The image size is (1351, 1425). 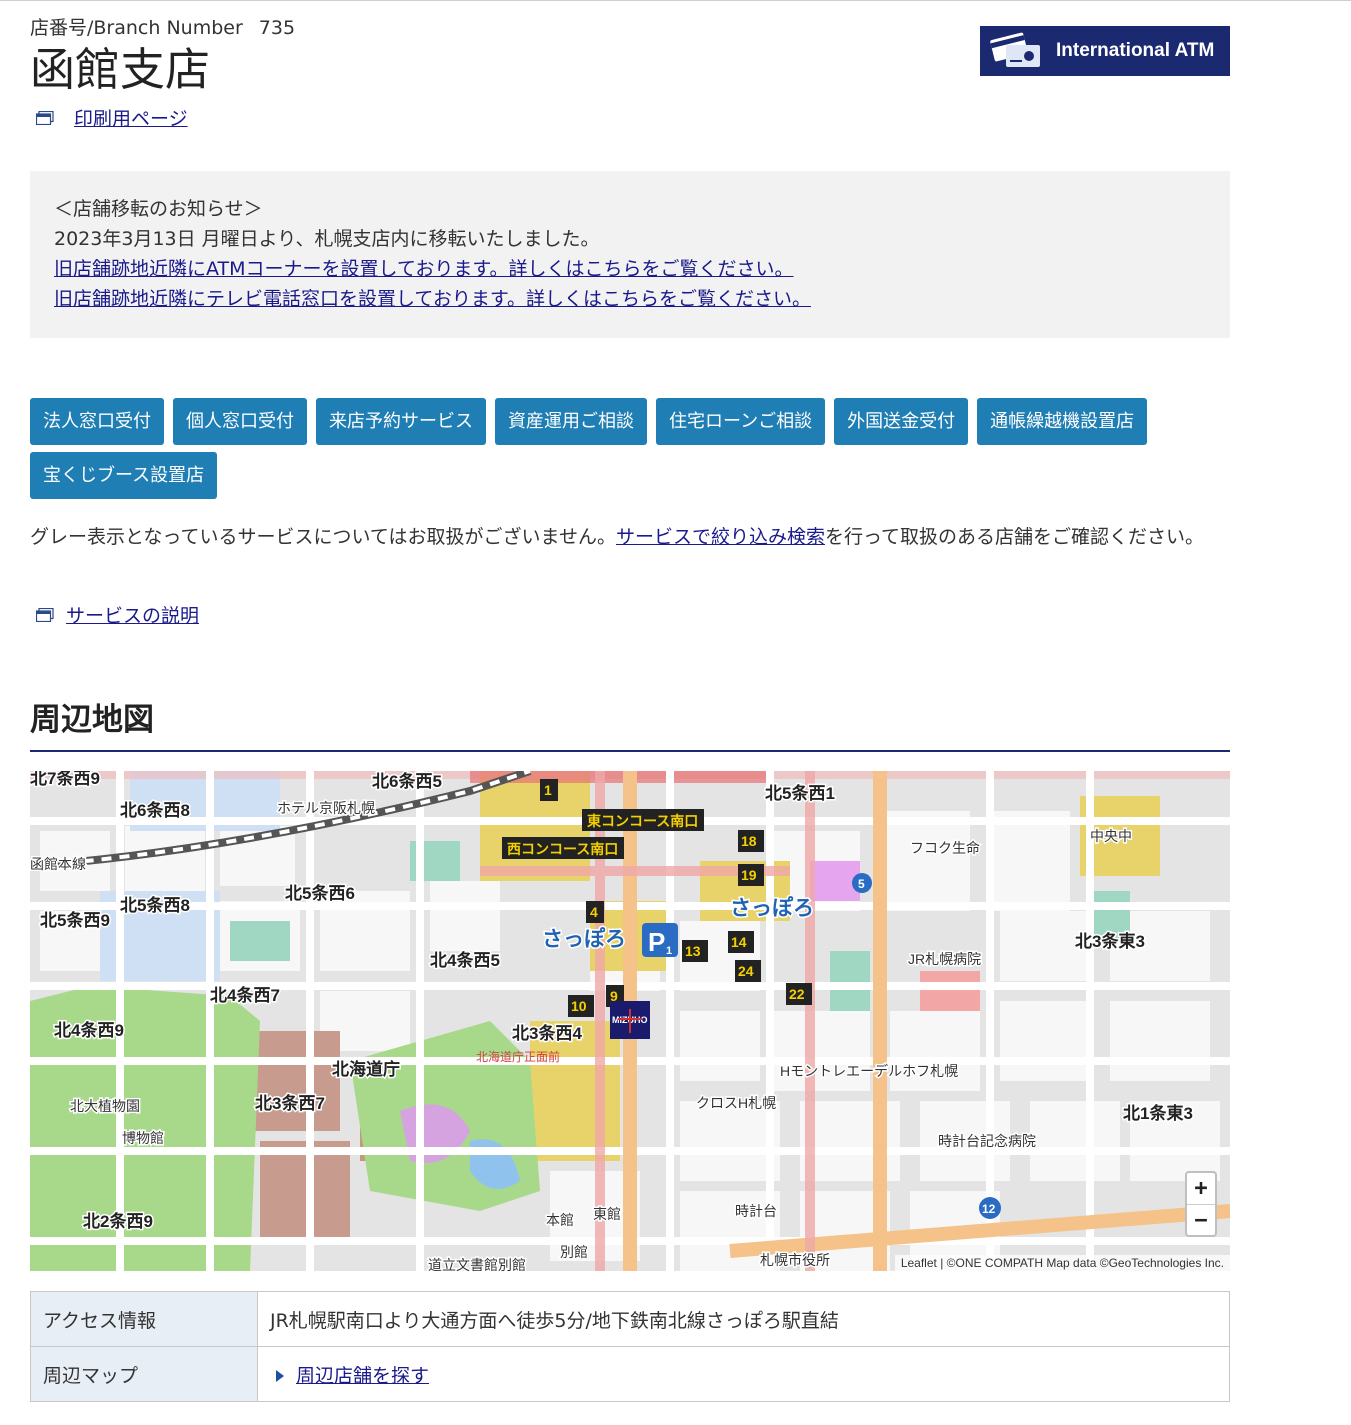 I want to click on map-label: 東館, so click(x=607, y=1214).